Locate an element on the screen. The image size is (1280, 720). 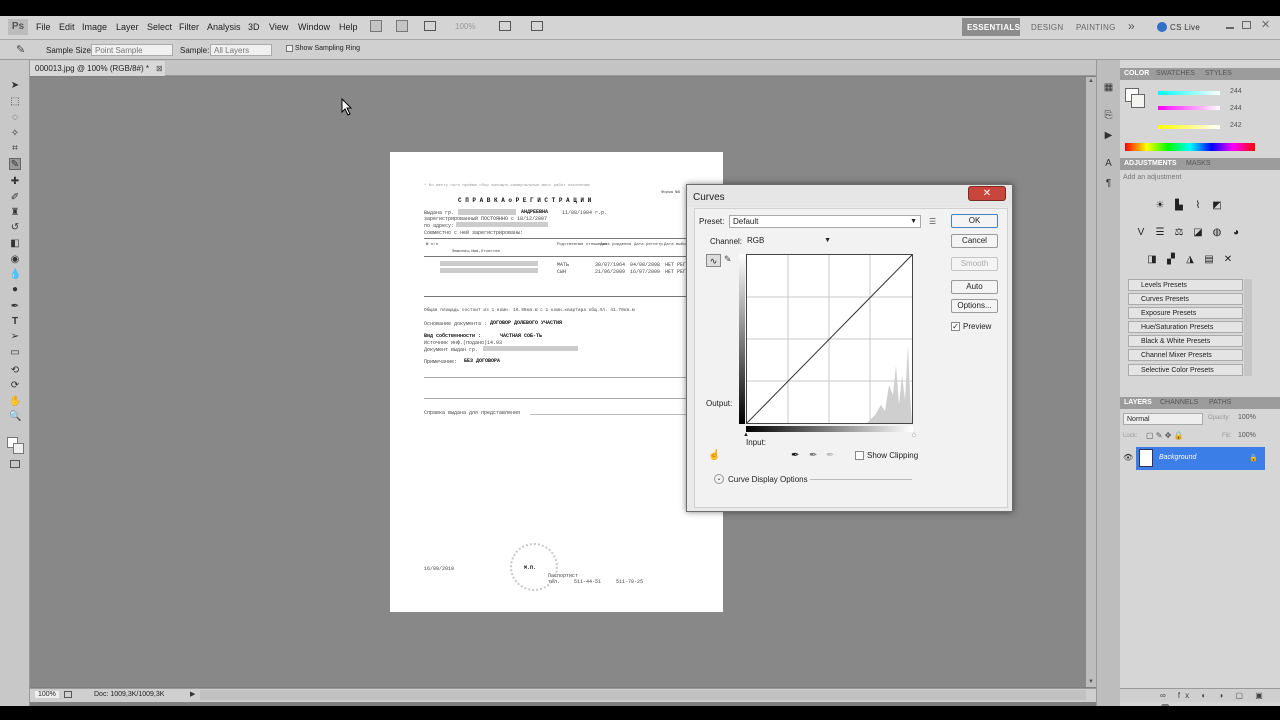
menu-image: Image is located at coordinates (94, 27).